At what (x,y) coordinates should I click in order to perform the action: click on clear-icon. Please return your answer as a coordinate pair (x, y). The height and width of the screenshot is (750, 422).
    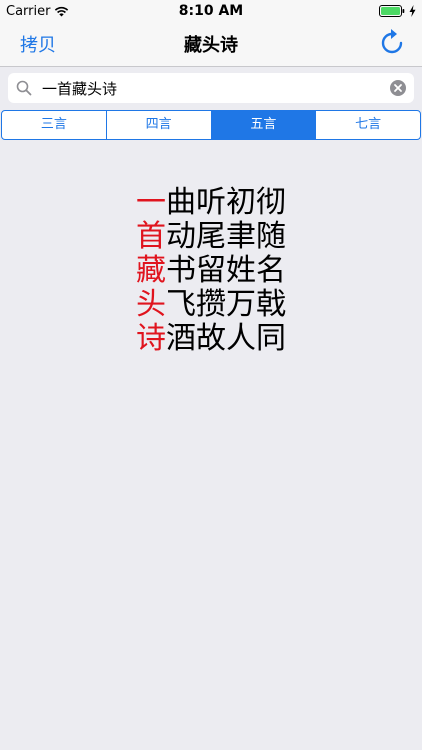
    Looking at the image, I should click on (398, 88).